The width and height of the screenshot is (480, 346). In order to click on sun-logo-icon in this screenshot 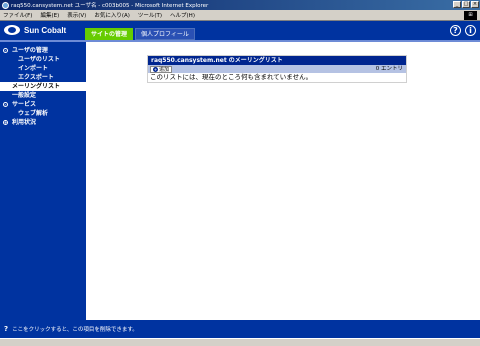, I will do `click(12, 30)`.